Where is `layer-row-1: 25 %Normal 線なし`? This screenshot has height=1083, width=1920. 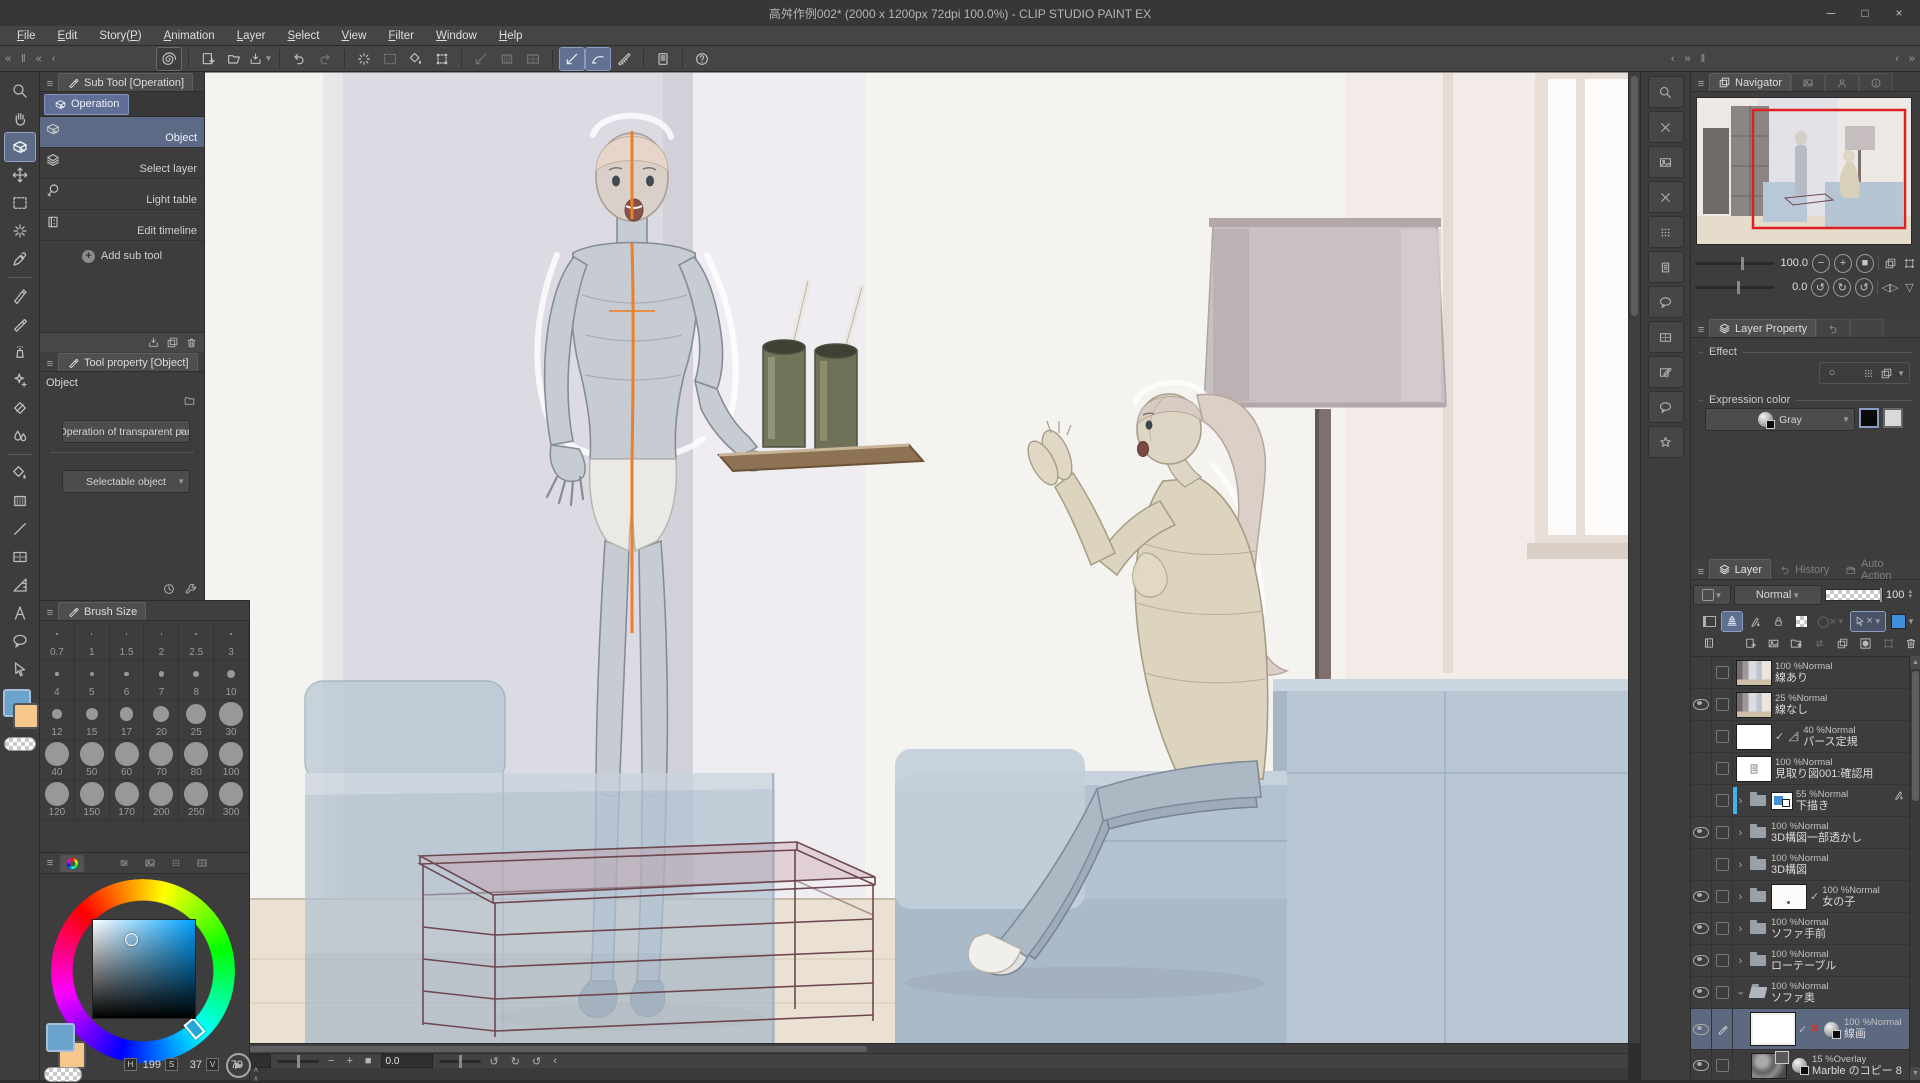 layer-row-1: 25 %Normal 線なし is located at coordinates (1800, 705).